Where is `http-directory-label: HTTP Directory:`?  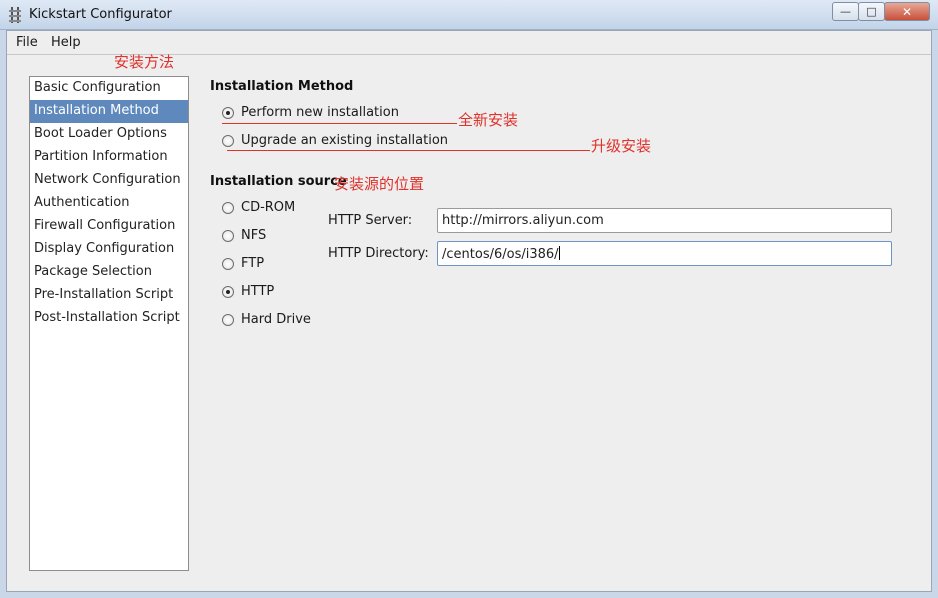 http-directory-label: HTTP Directory: is located at coordinates (378, 253).